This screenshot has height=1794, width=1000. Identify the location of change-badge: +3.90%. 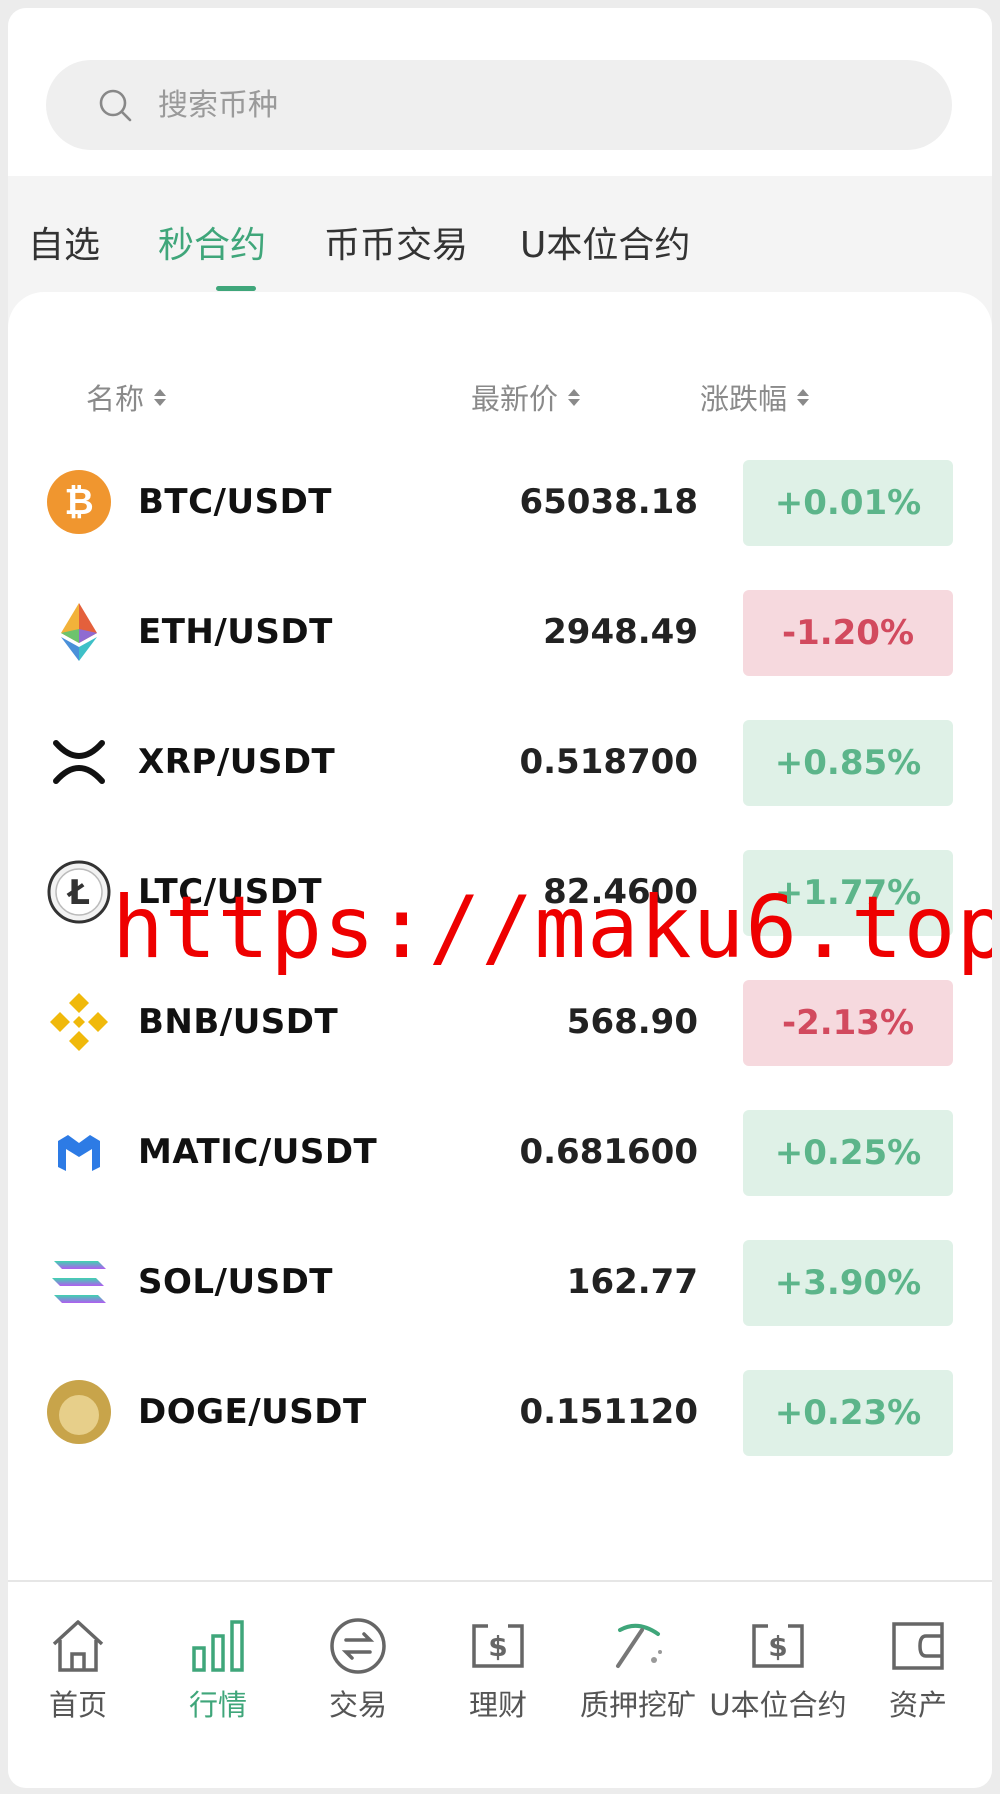
(848, 1283).